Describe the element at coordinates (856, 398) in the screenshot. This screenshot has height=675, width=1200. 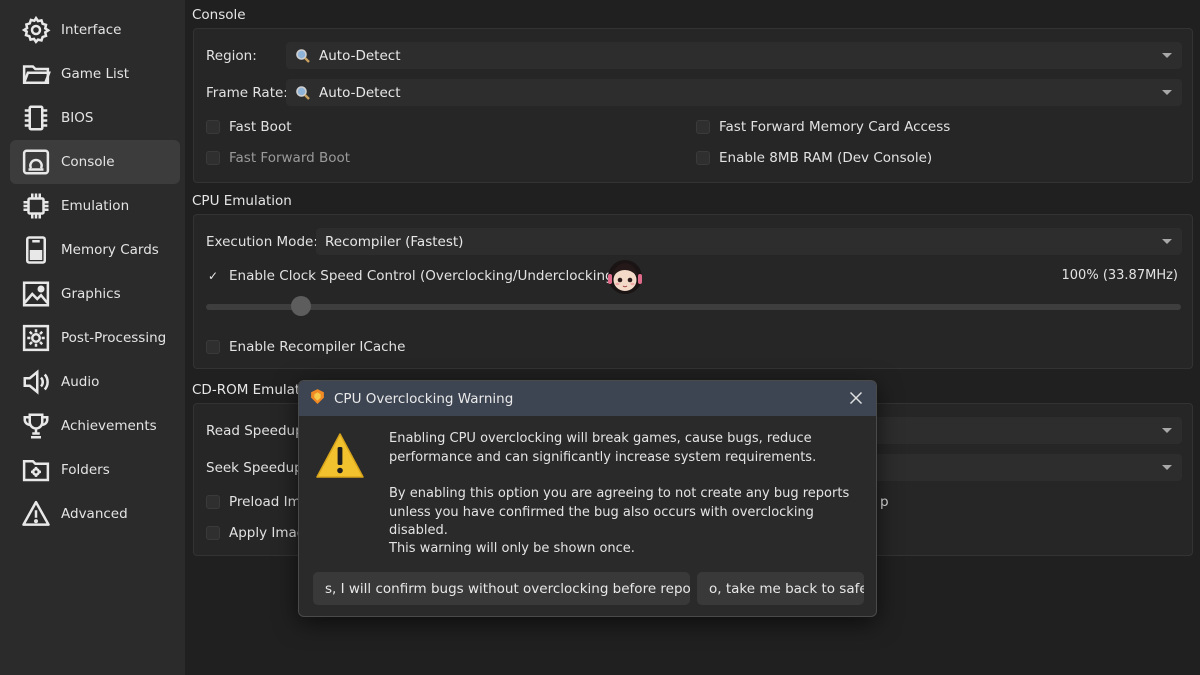
I see `close-icon` at that location.